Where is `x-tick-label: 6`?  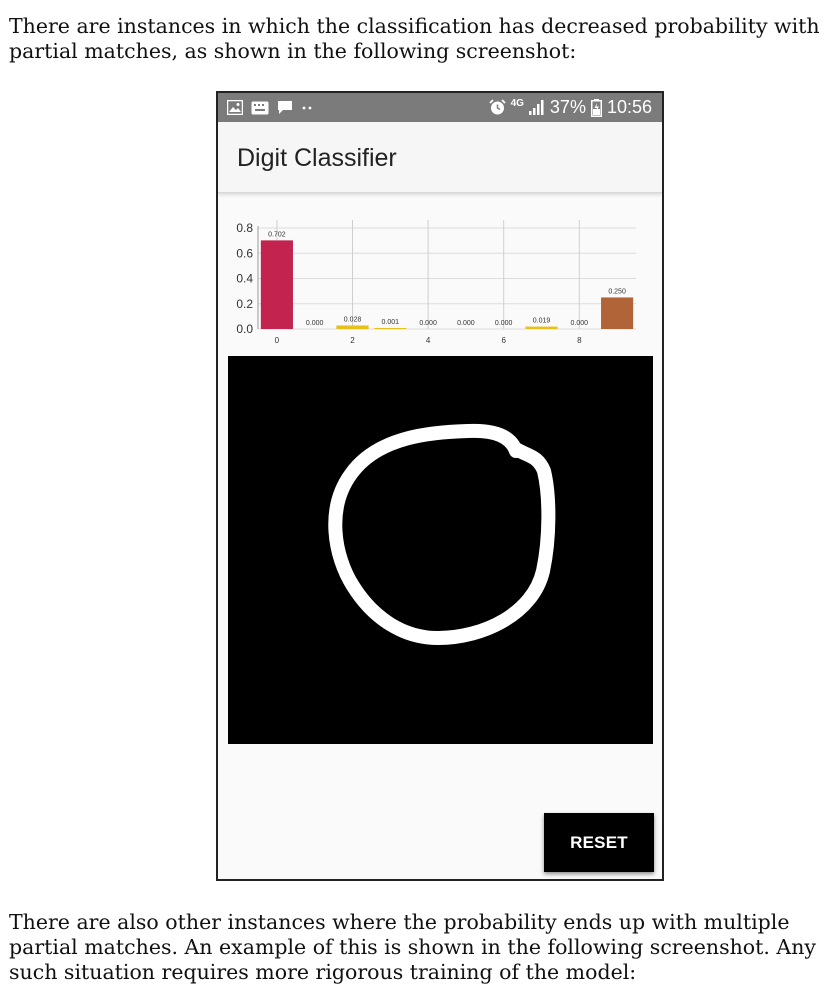 x-tick-label: 6 is located at coordinates (503, 340).